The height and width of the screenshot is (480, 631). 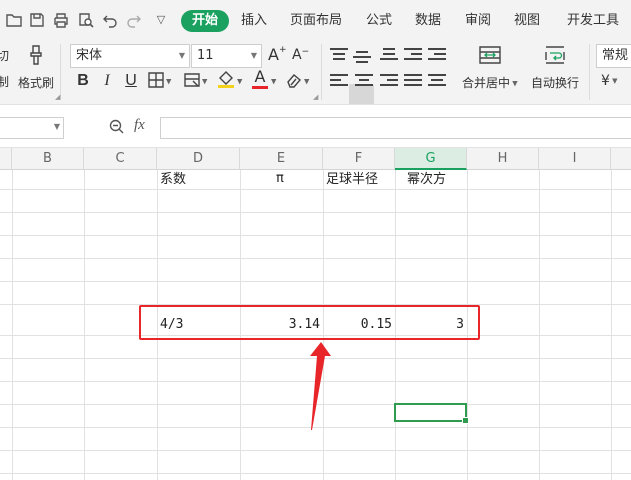 I want to click on open-file-icon, so click(x=14, y=20).